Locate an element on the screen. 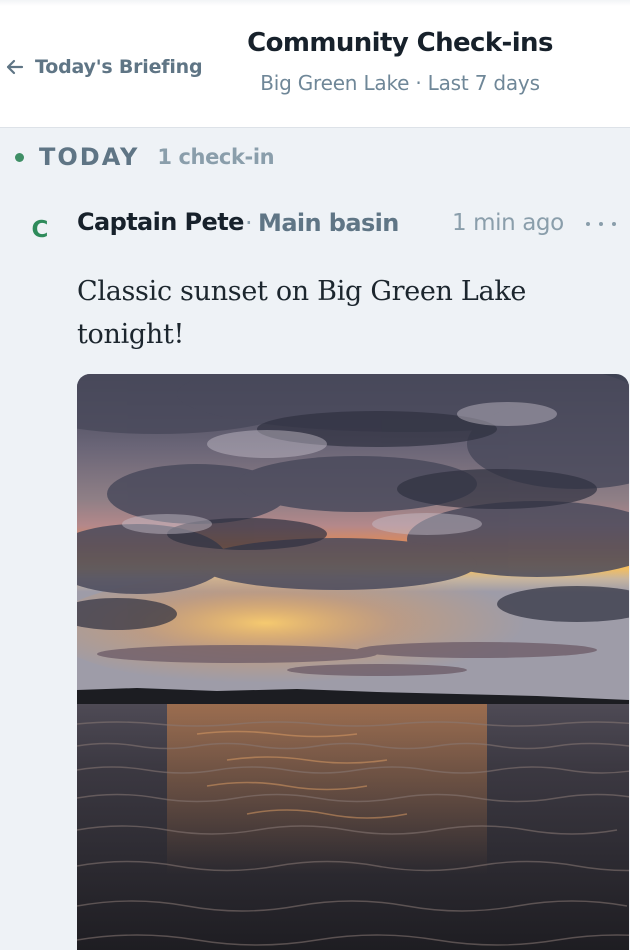  post-timestamp: 1 min ago is located at coordinates (508, 223).